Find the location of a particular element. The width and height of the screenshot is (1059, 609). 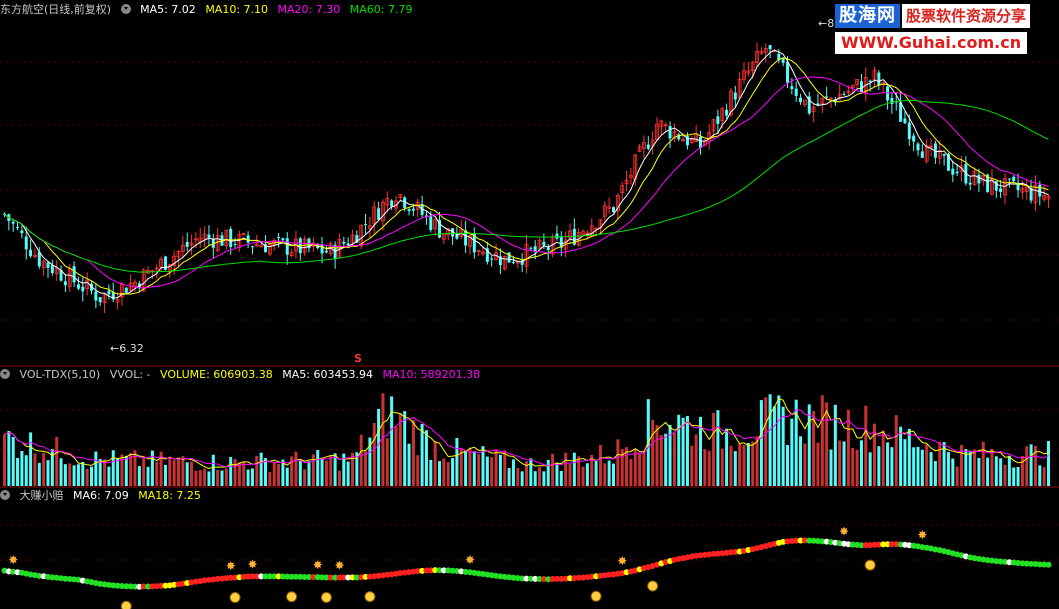

vol-ma10-label: MA10: 589201.38 is located at coordinates (431, 374).